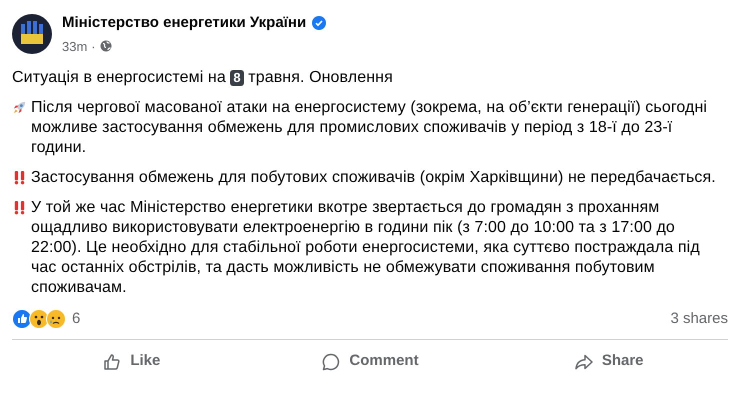 Image resolution: width=740 pixels, height=404 pixels. Describe the element at coordinates (369, 128) in the screenshot. I see `post-paragraph: Після чергової масованої атаки на енергосистему (зокрема, на об’єкти генерації) сьогодні можливе застосування обмежень для промислових споживачів у період з 18-ї до 23-ї години.` at that location.